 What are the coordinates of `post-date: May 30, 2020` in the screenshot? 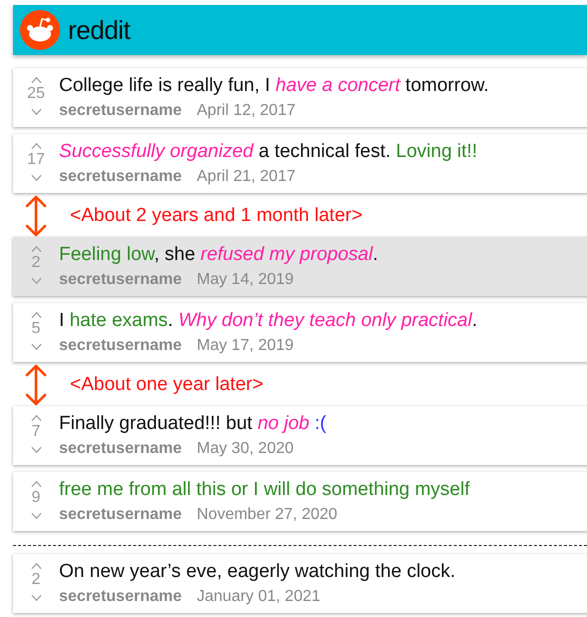 It's located at (245, 449).